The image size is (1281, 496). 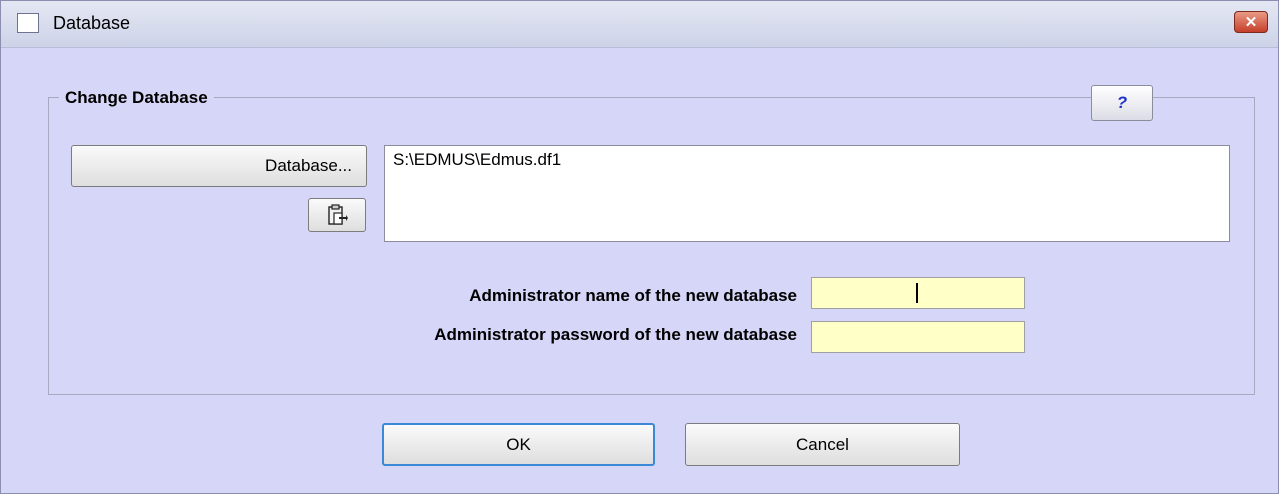 What do you see at coordinates (1251, 22) in the screenshot?
I see `close-button: ✕` at bounding box center [1251, 22].